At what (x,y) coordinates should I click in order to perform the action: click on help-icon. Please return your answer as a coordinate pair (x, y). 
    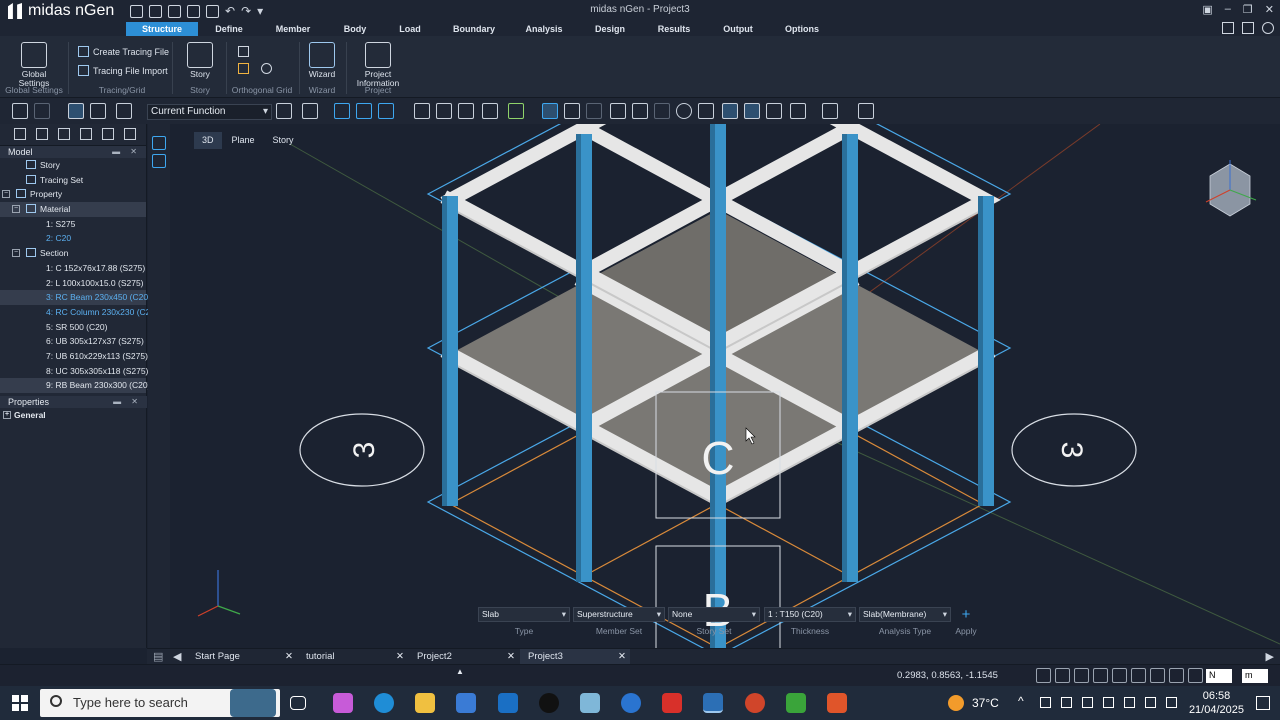
    Looking at the image, I should click on (1268, 28).